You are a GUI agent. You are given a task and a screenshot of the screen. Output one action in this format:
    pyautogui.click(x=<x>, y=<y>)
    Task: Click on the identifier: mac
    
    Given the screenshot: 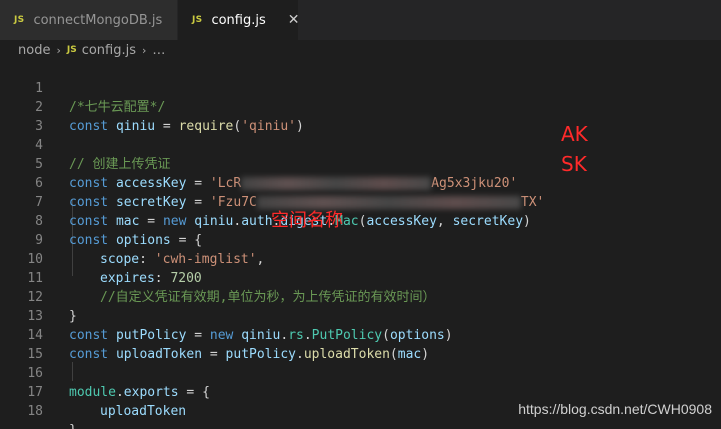 What is the action you would take?
    pyautogui.click(x=127, y=221)
    